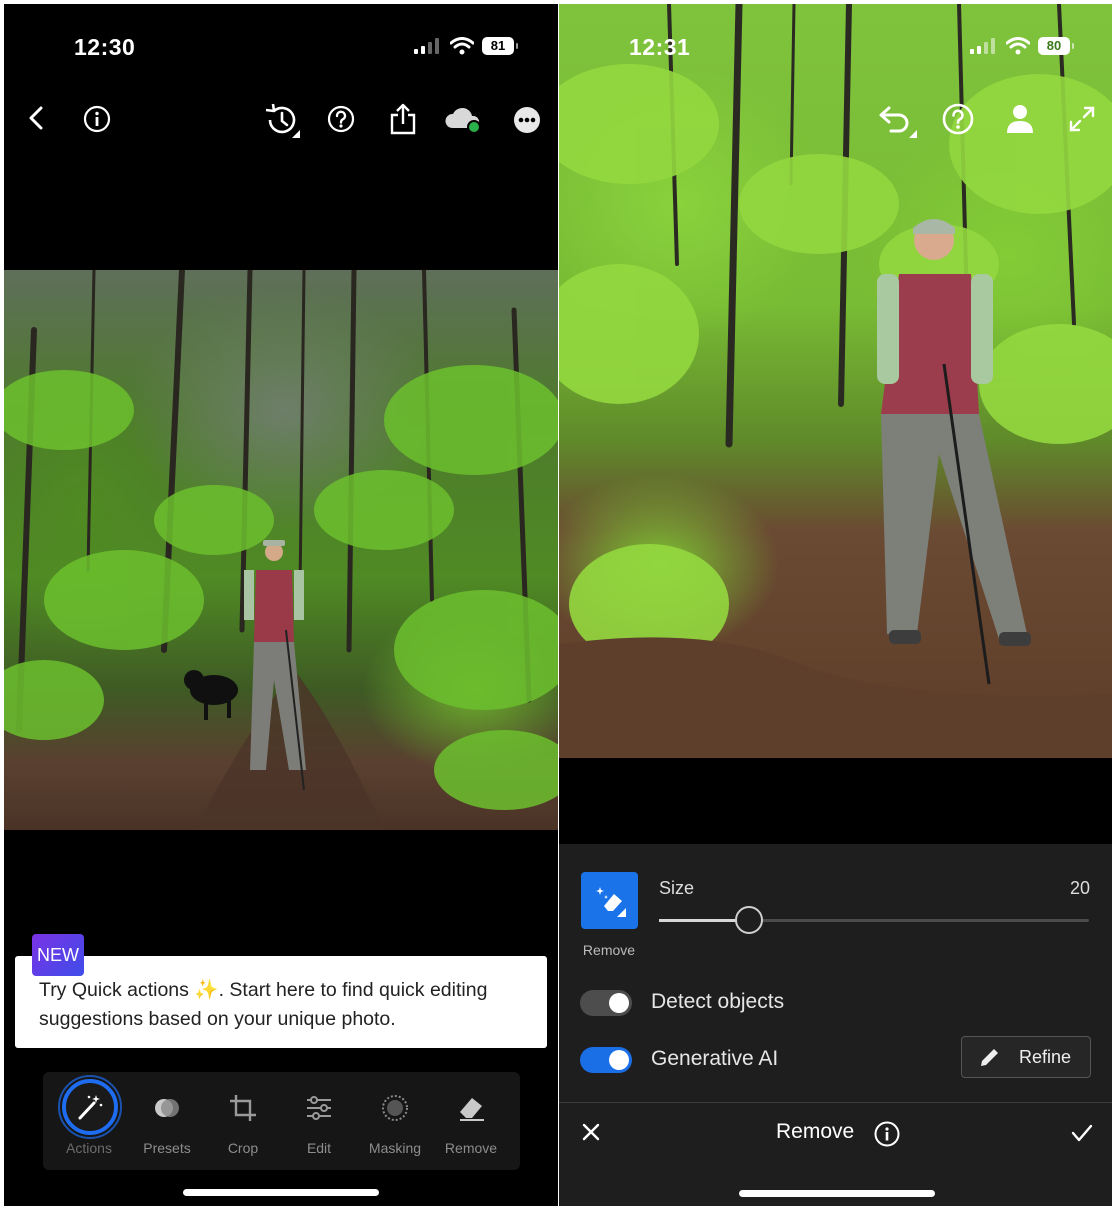 The width and height of the screenshot is (1116, 1210). I want to click on tab-remove: Remove, so click(471, 1121).